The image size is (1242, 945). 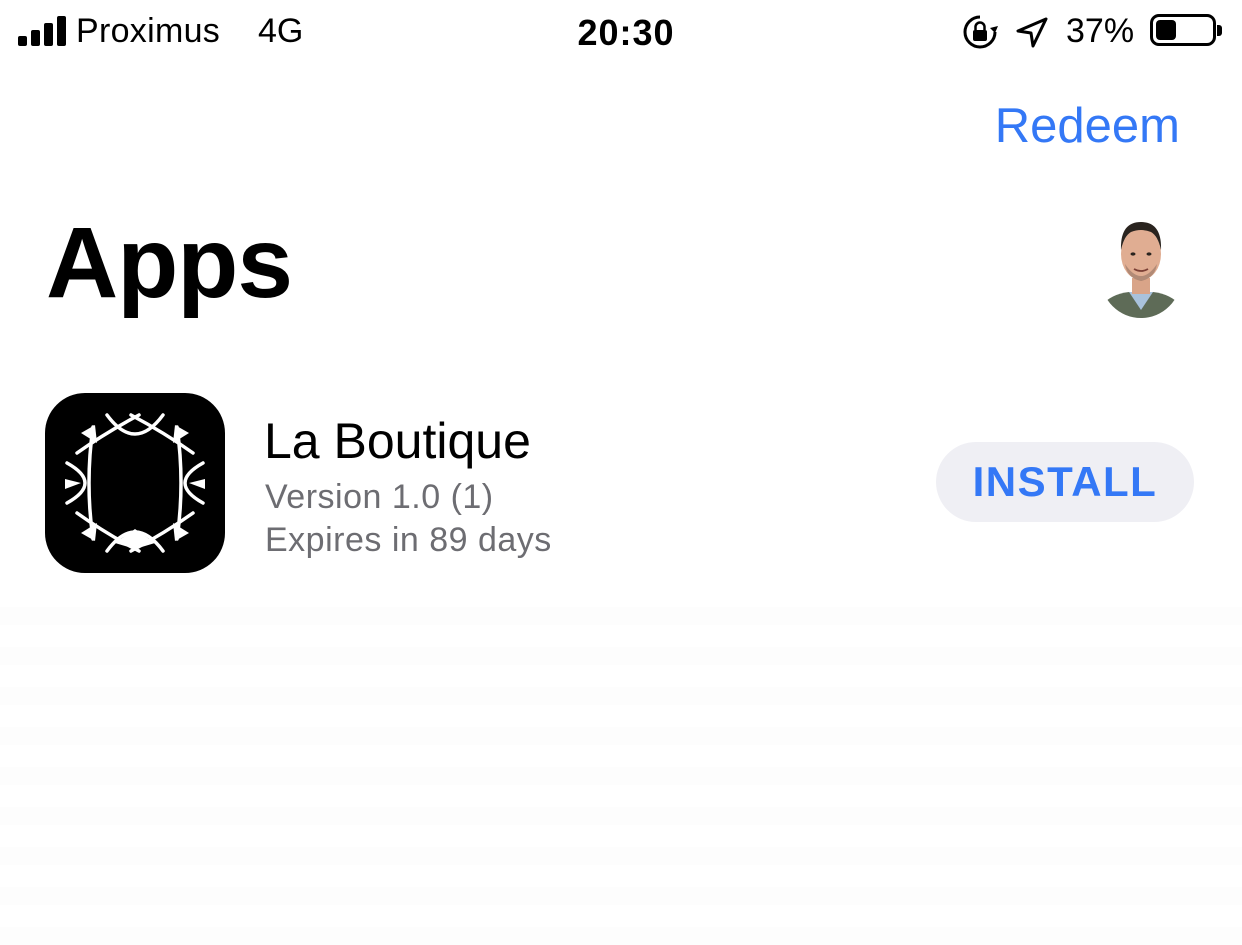 I want to click on status-bar: Proximus 4G 20:30 37%, so click(x=621, y=32).